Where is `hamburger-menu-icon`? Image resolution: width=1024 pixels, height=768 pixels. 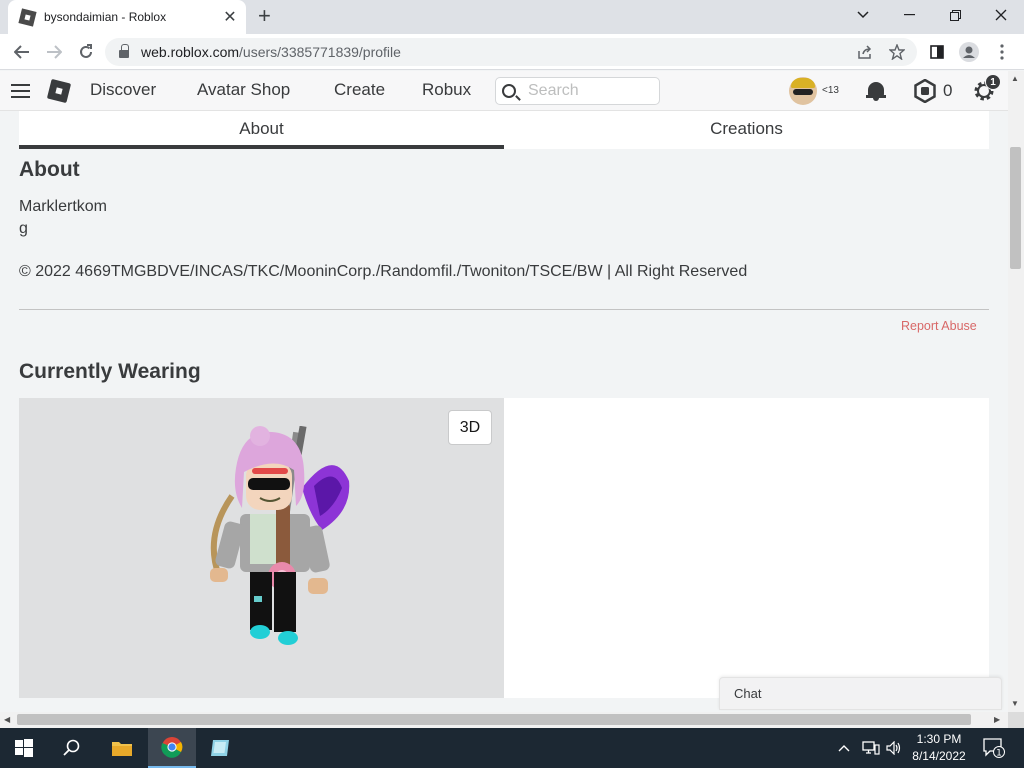
hamburger-menu-icon is located at coordinates (20, 91).